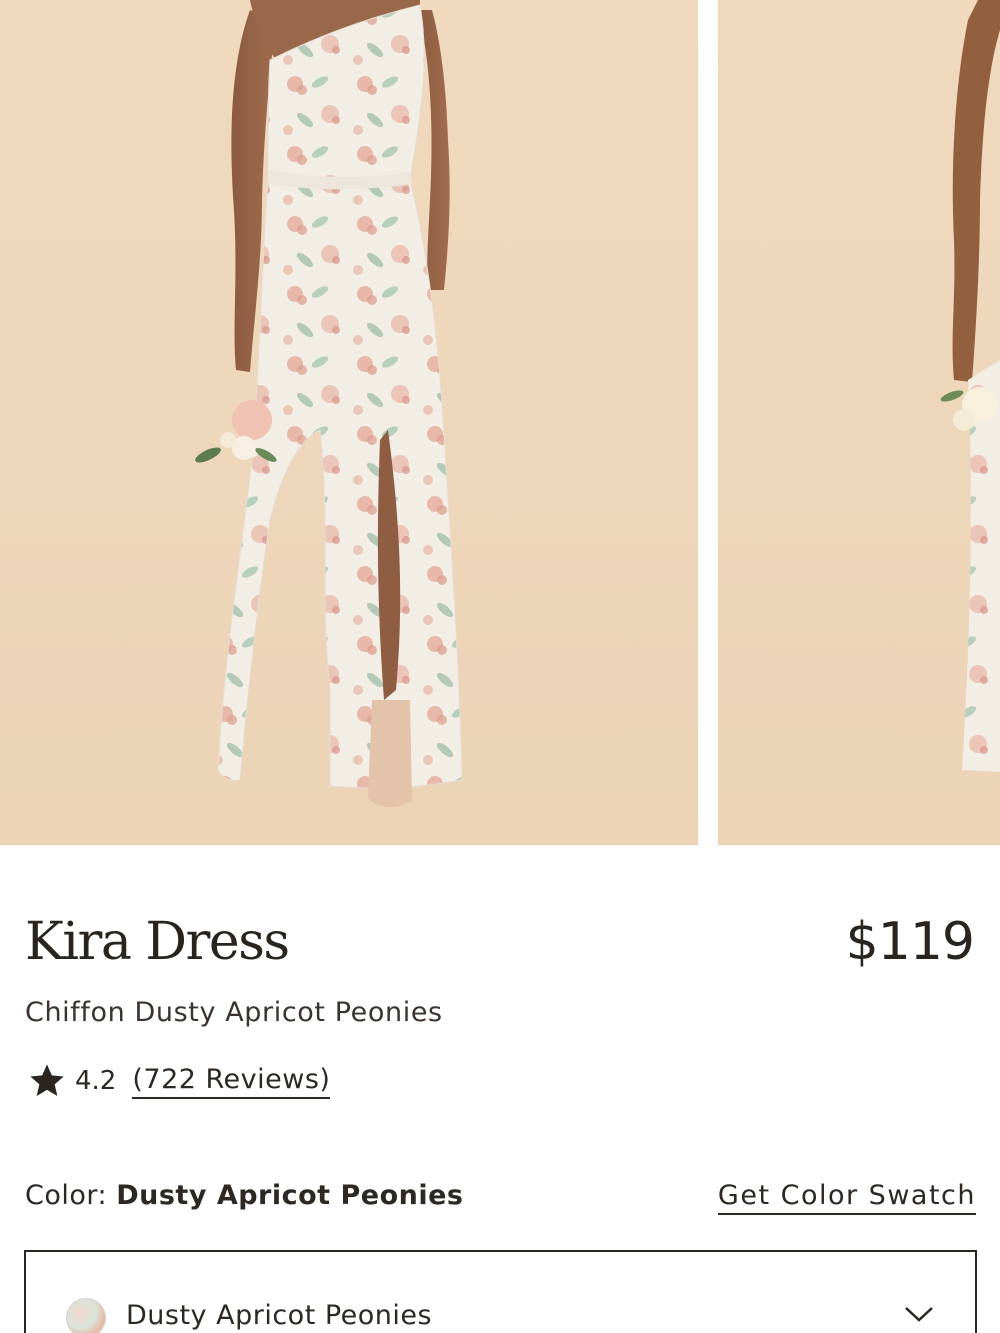 The image size is (1000, 1333). I want to click on reviews-link: (722 Reviews), so click(231, 1081).